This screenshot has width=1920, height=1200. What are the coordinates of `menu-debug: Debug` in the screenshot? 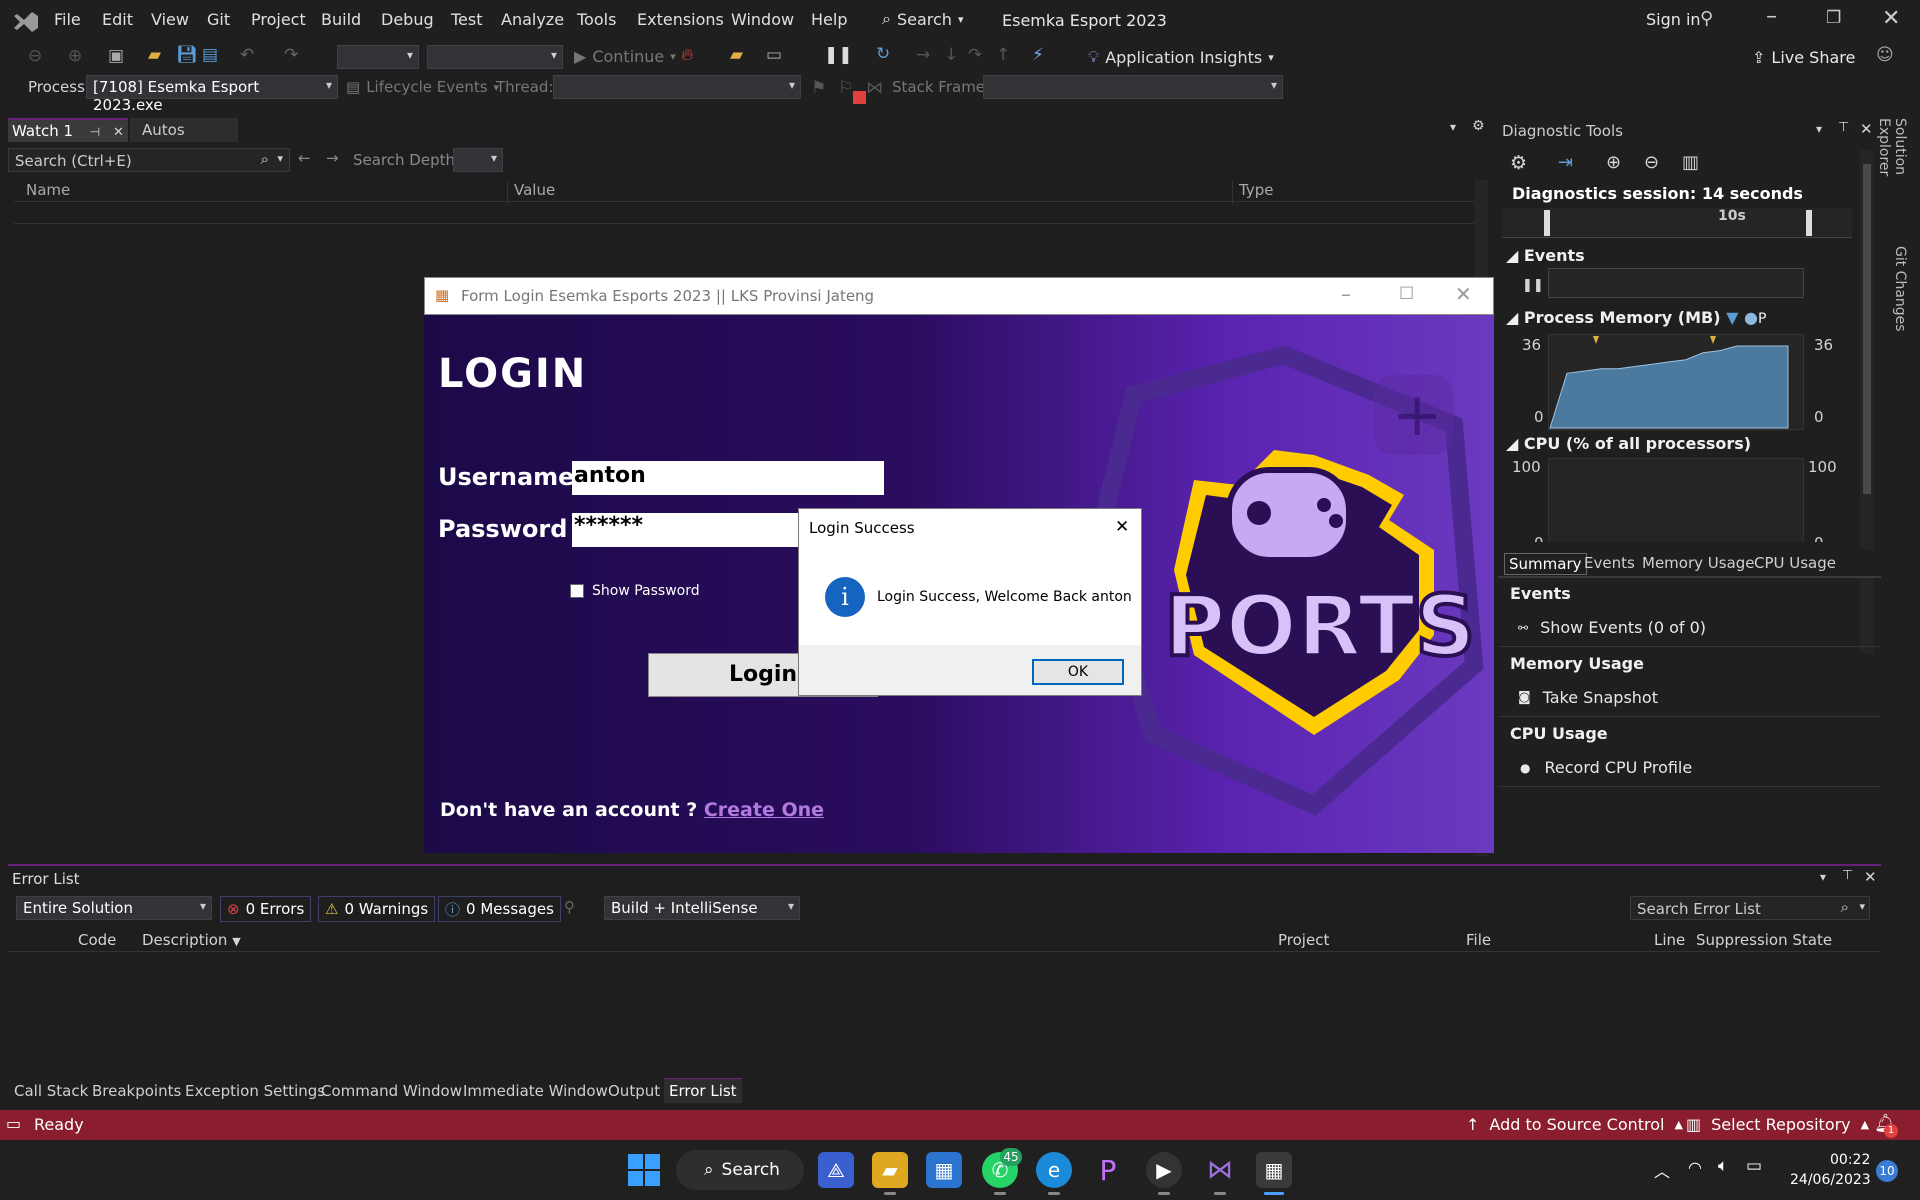 It's located at (407, 19).